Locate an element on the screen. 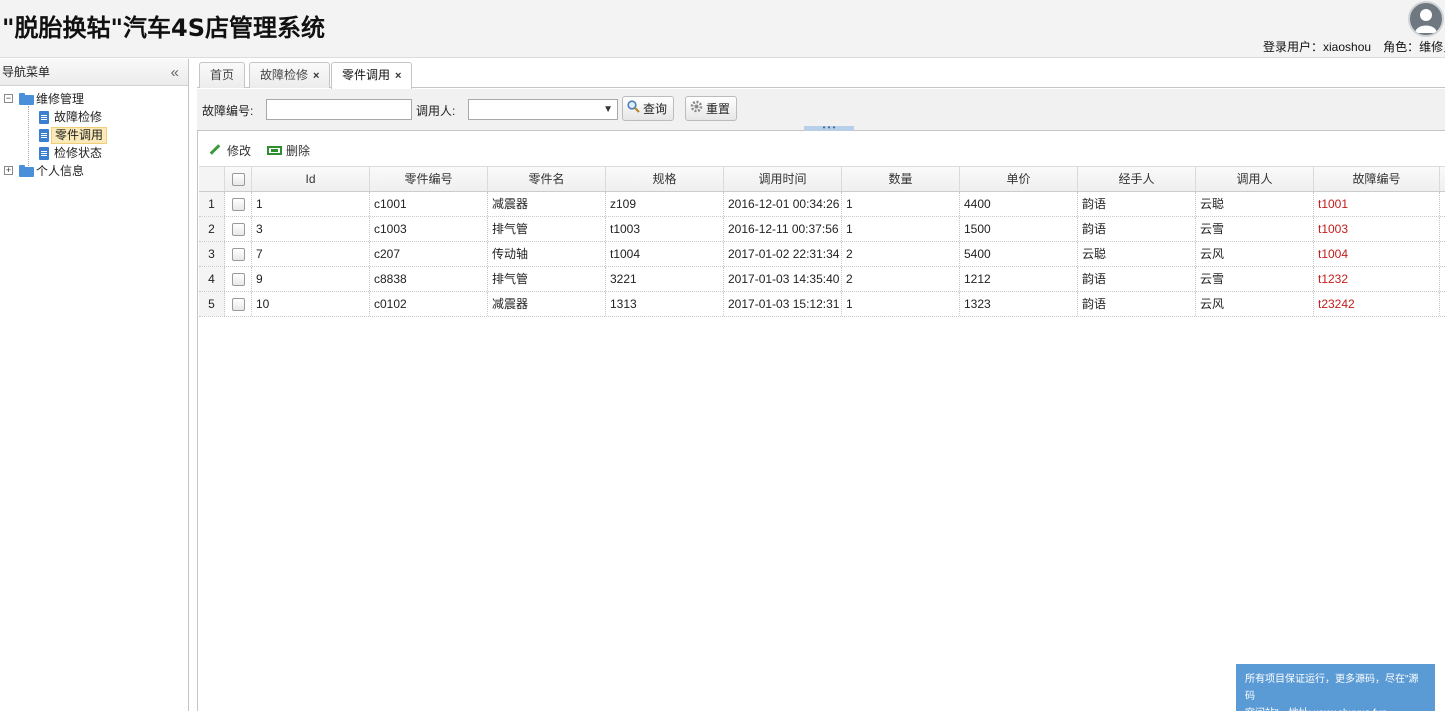  promo-line-2: 空间站"，地址: www.shuyue.fun is located at coordinates (1316, 713).